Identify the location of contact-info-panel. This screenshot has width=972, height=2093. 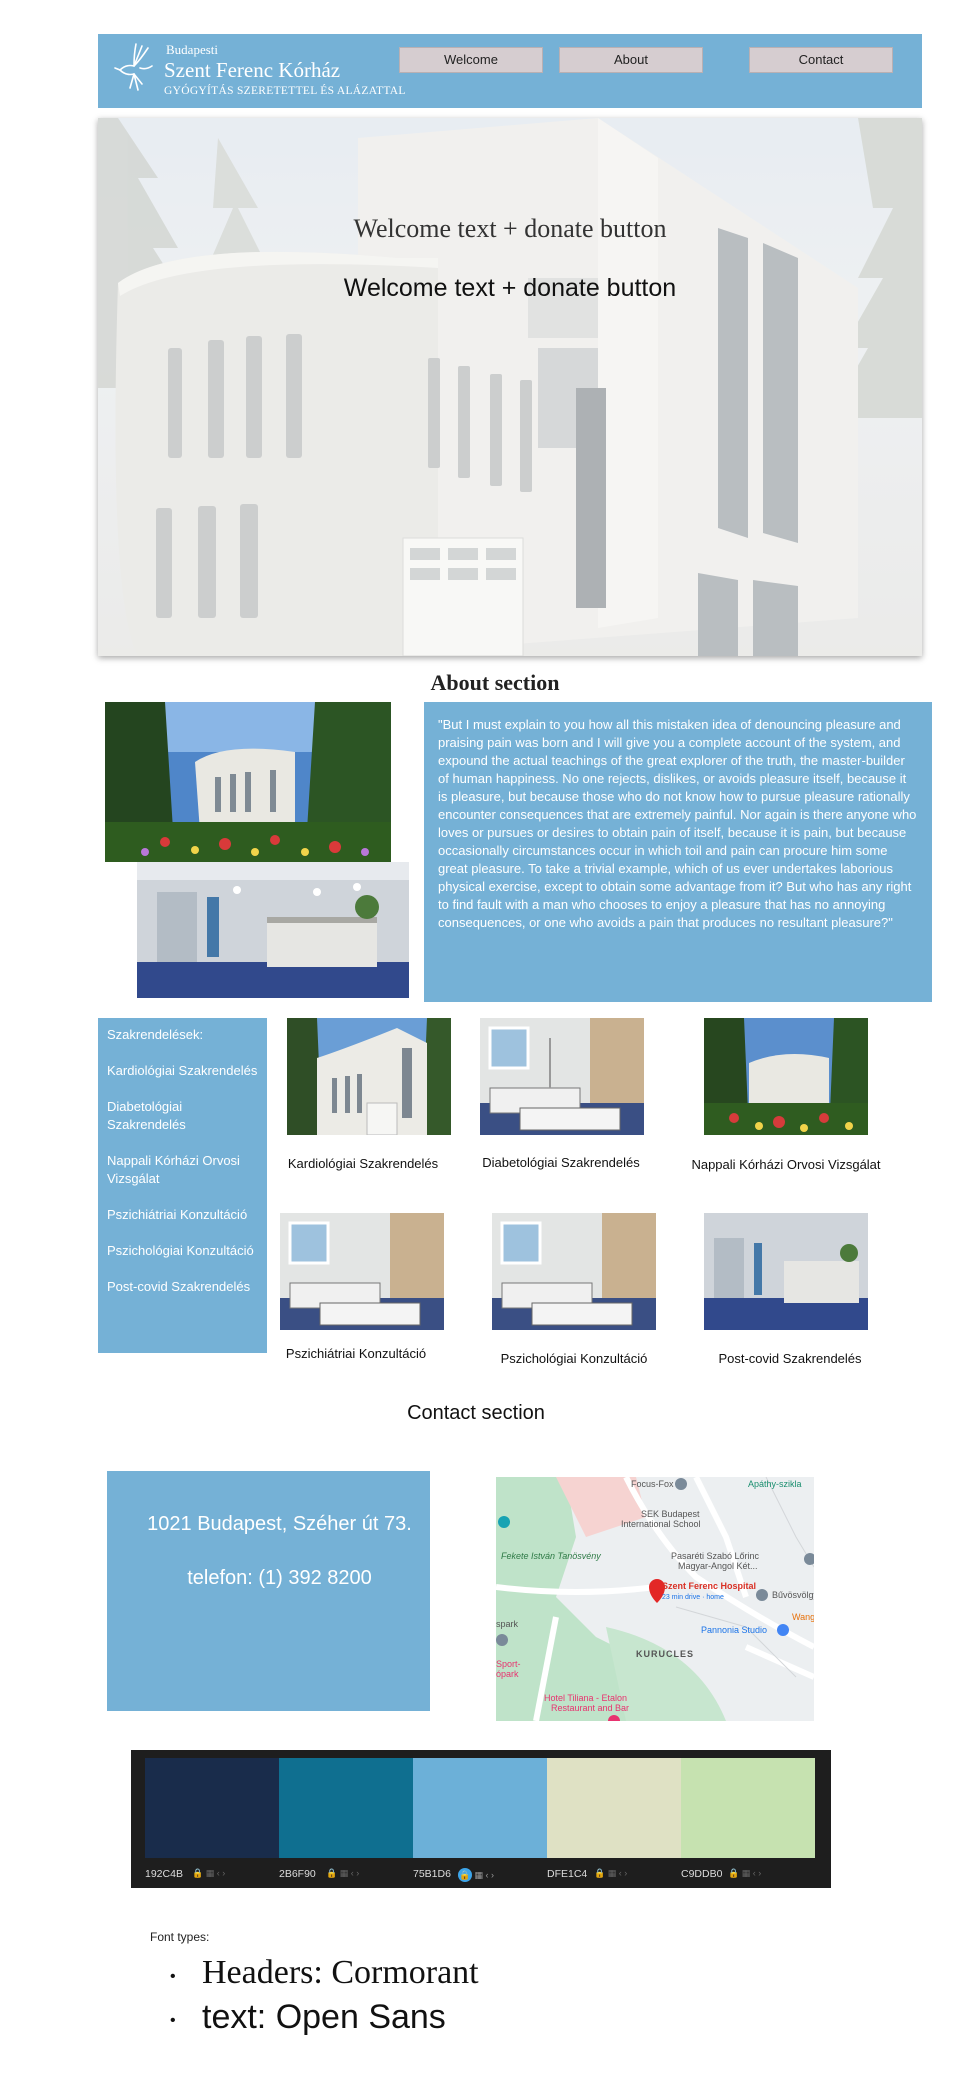
(268, 1591).